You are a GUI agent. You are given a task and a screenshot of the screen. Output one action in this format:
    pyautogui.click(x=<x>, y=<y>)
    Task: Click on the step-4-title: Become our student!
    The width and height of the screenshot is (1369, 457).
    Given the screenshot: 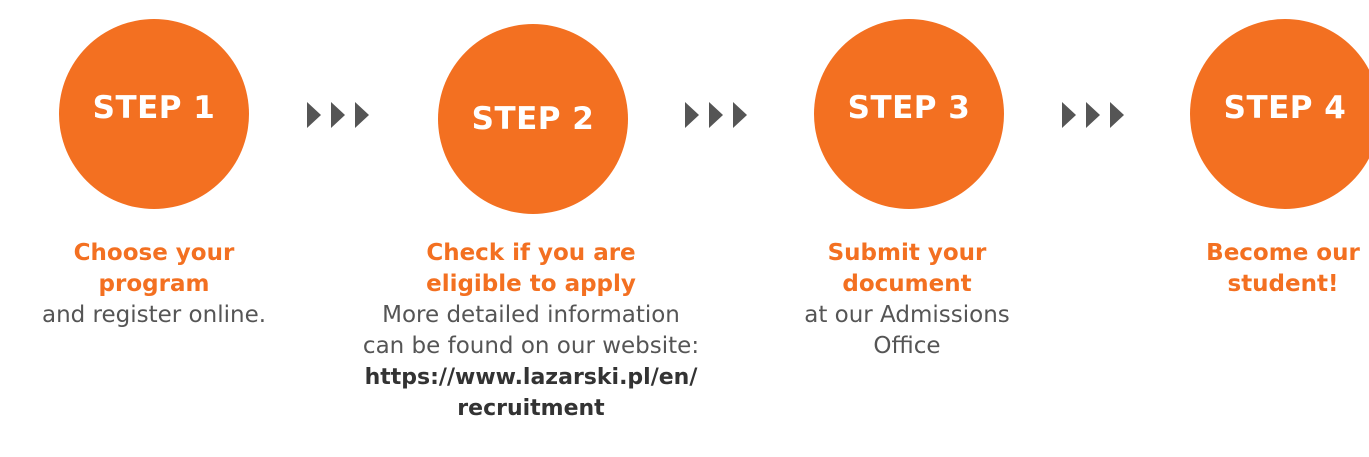 What is the action you would take?
    pyautogui.click(x=1283, y=268)
    